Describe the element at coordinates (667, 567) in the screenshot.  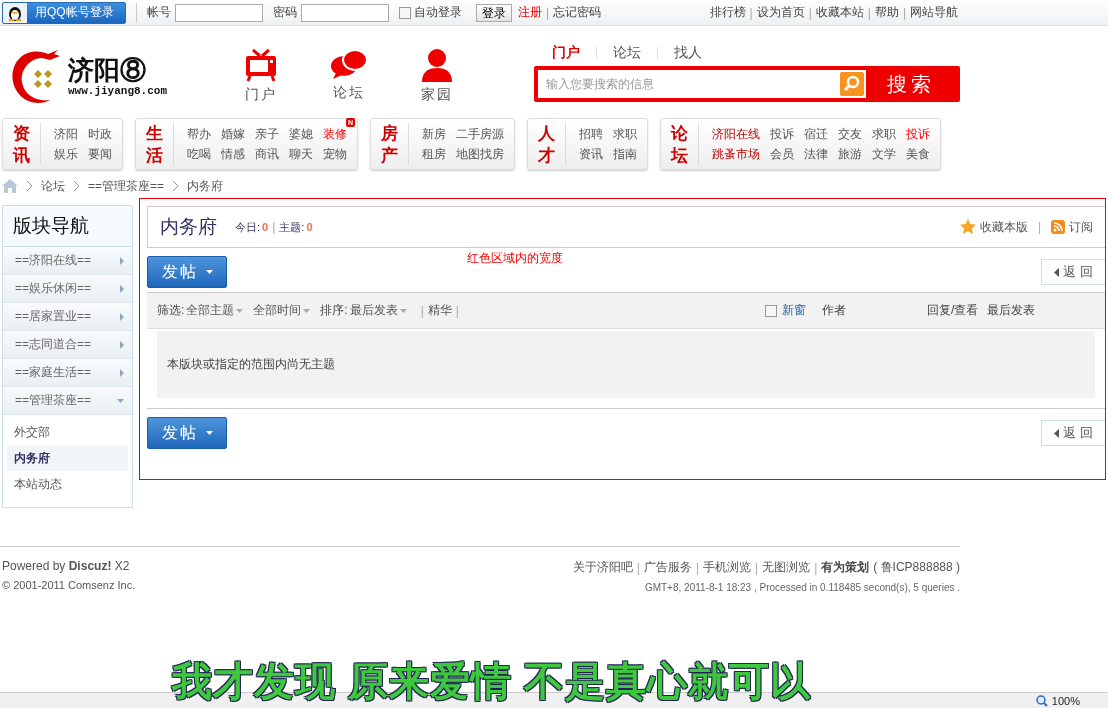
I see `footer-link: 广告服务` at that location.